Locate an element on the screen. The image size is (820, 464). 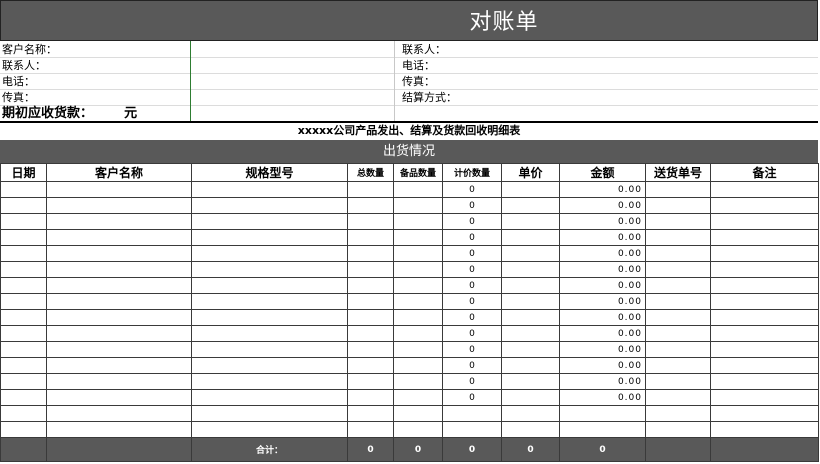
col-customer-name: 客户名称 is located at coordinates (119, 172).